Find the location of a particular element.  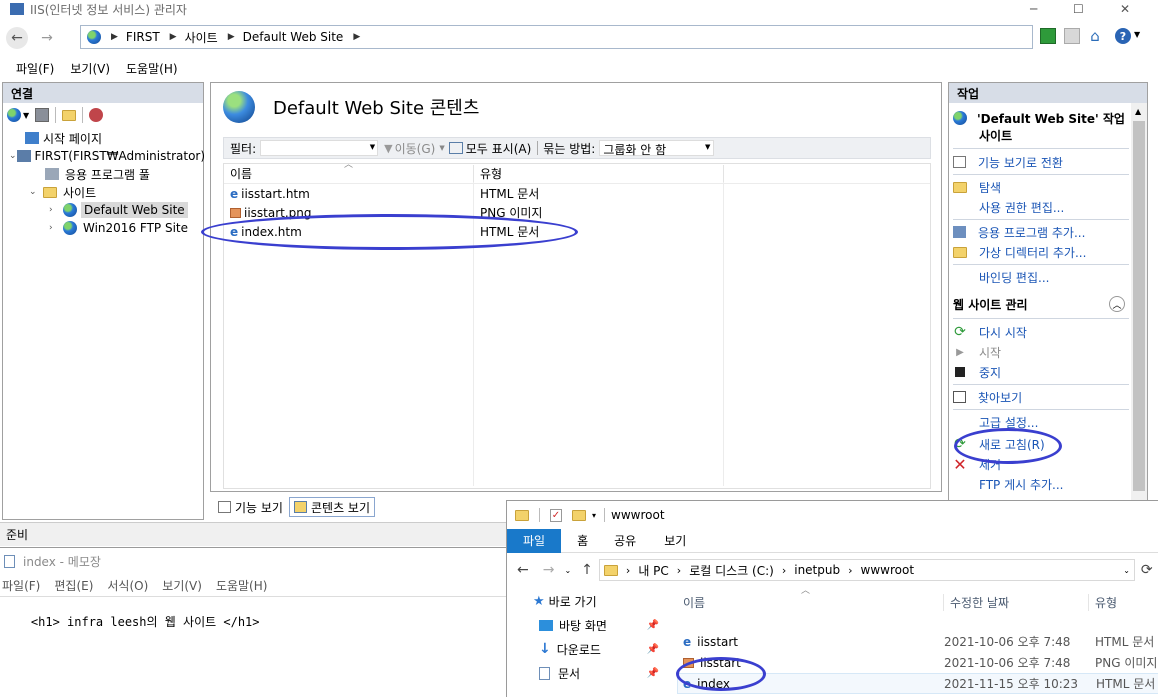

tree-item-app-pools: 응용 프로그램 풀 is located at coordinates (103, 174).